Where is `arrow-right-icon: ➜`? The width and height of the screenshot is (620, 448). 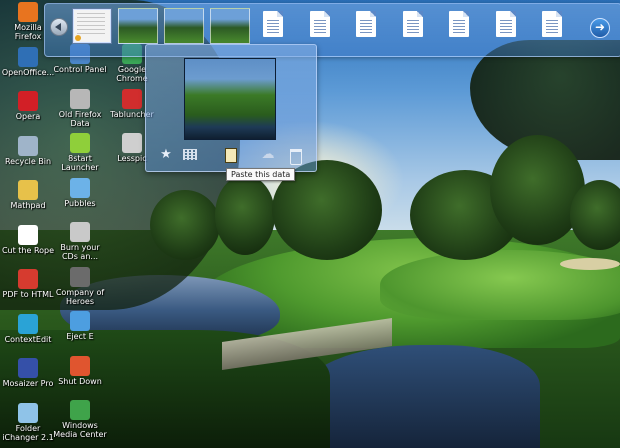
arrow-right-icon: ➜ is located at coordinates (600, 27).